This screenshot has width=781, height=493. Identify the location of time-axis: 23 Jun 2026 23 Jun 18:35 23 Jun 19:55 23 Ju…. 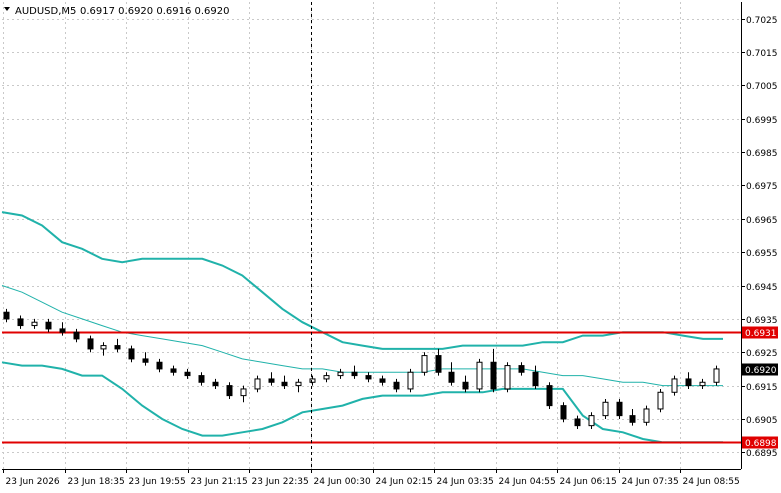
(371, 478).